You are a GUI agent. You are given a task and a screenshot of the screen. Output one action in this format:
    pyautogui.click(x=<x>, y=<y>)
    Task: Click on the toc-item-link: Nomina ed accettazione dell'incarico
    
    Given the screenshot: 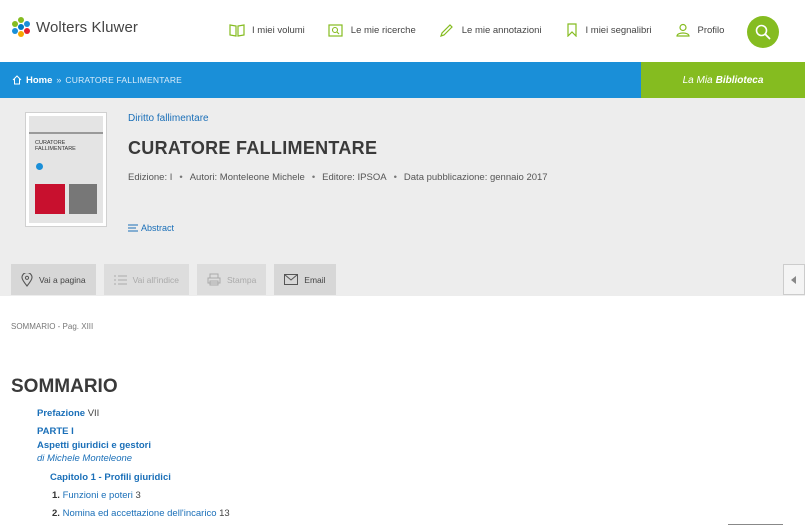 What is the action you would take?
    pyautogui.click(x=140, y=513)
    